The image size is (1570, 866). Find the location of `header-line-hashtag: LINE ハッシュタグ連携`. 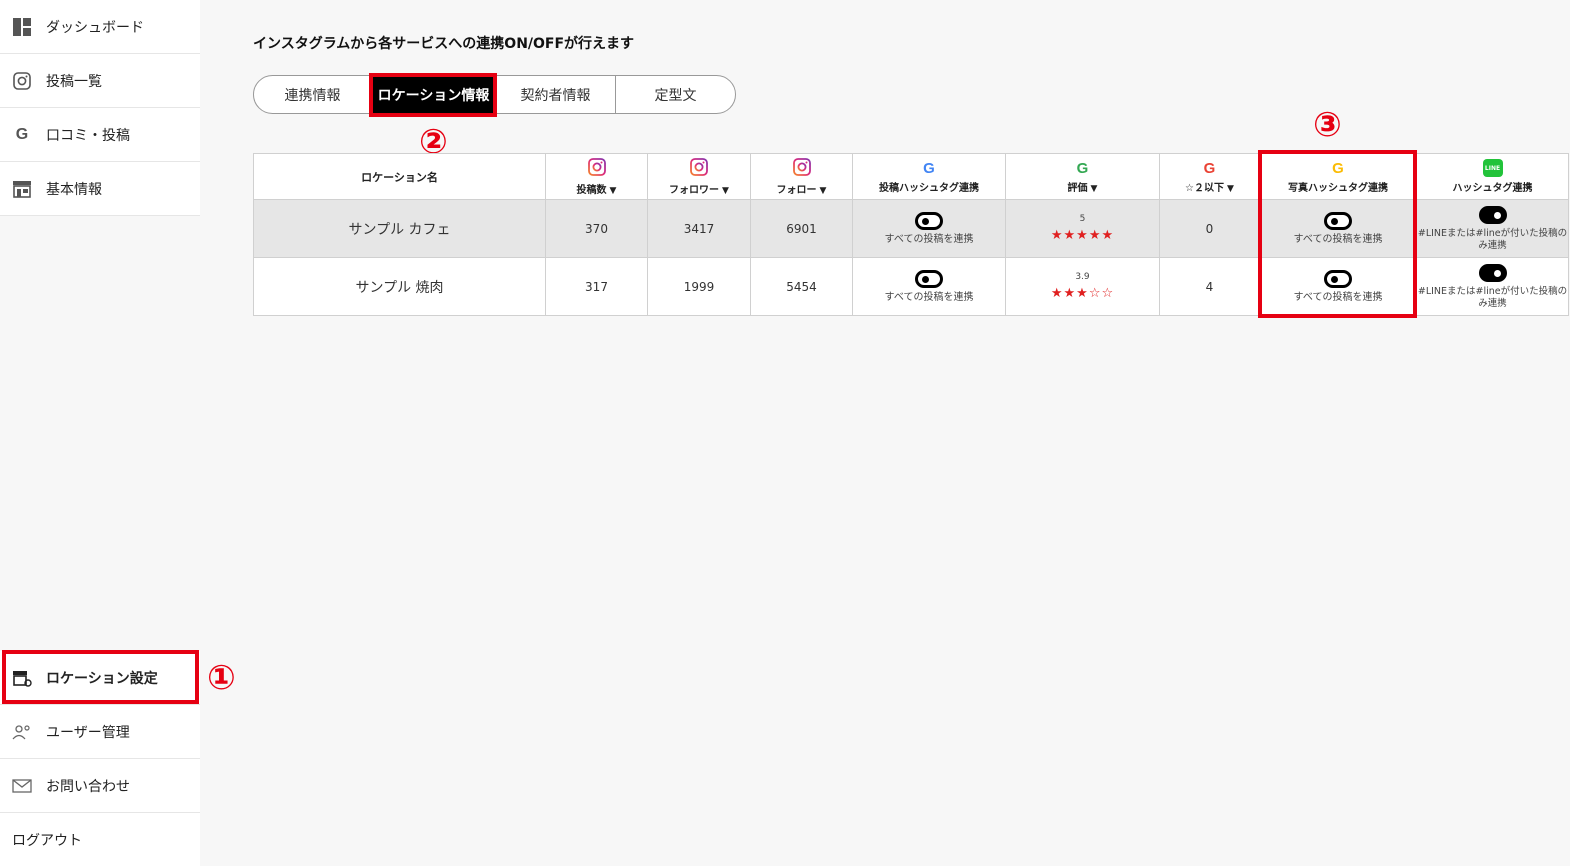

header-line-hashtag: LINE ハッシュタグ連携 is located at coordinates (1492, 176).